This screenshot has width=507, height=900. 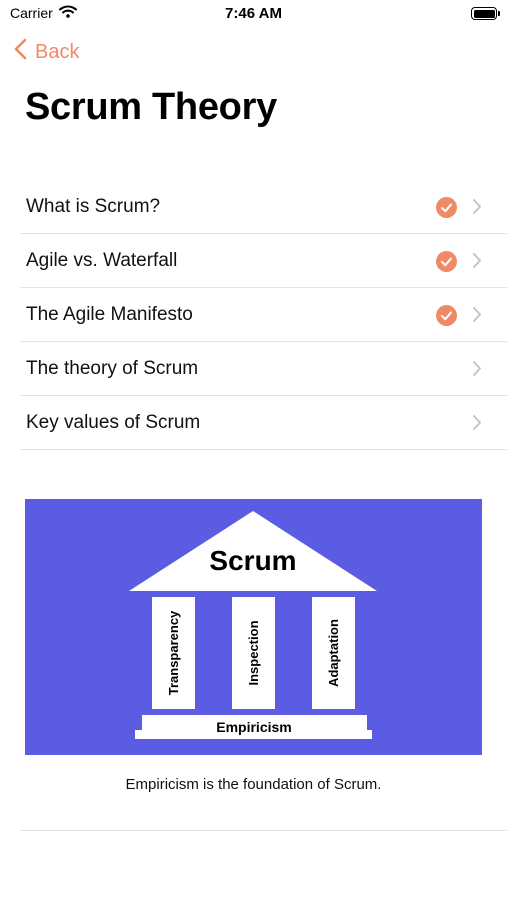 What do you see at coordinates (253, 784) in the screenshot?
I see `figure-caption: Empiricism is the foundation of Scrum.` at bounding box center [253, 784].